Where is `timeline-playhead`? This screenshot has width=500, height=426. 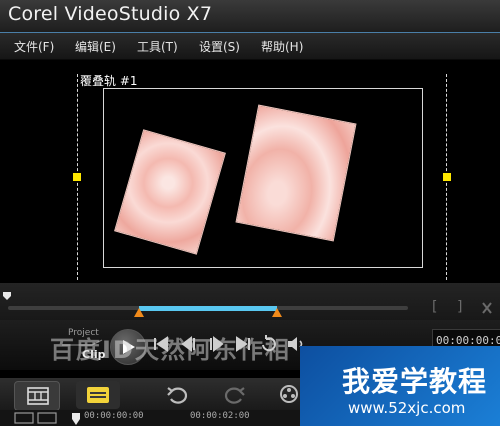
timeline-playhead is located at coordinates (76, 419).